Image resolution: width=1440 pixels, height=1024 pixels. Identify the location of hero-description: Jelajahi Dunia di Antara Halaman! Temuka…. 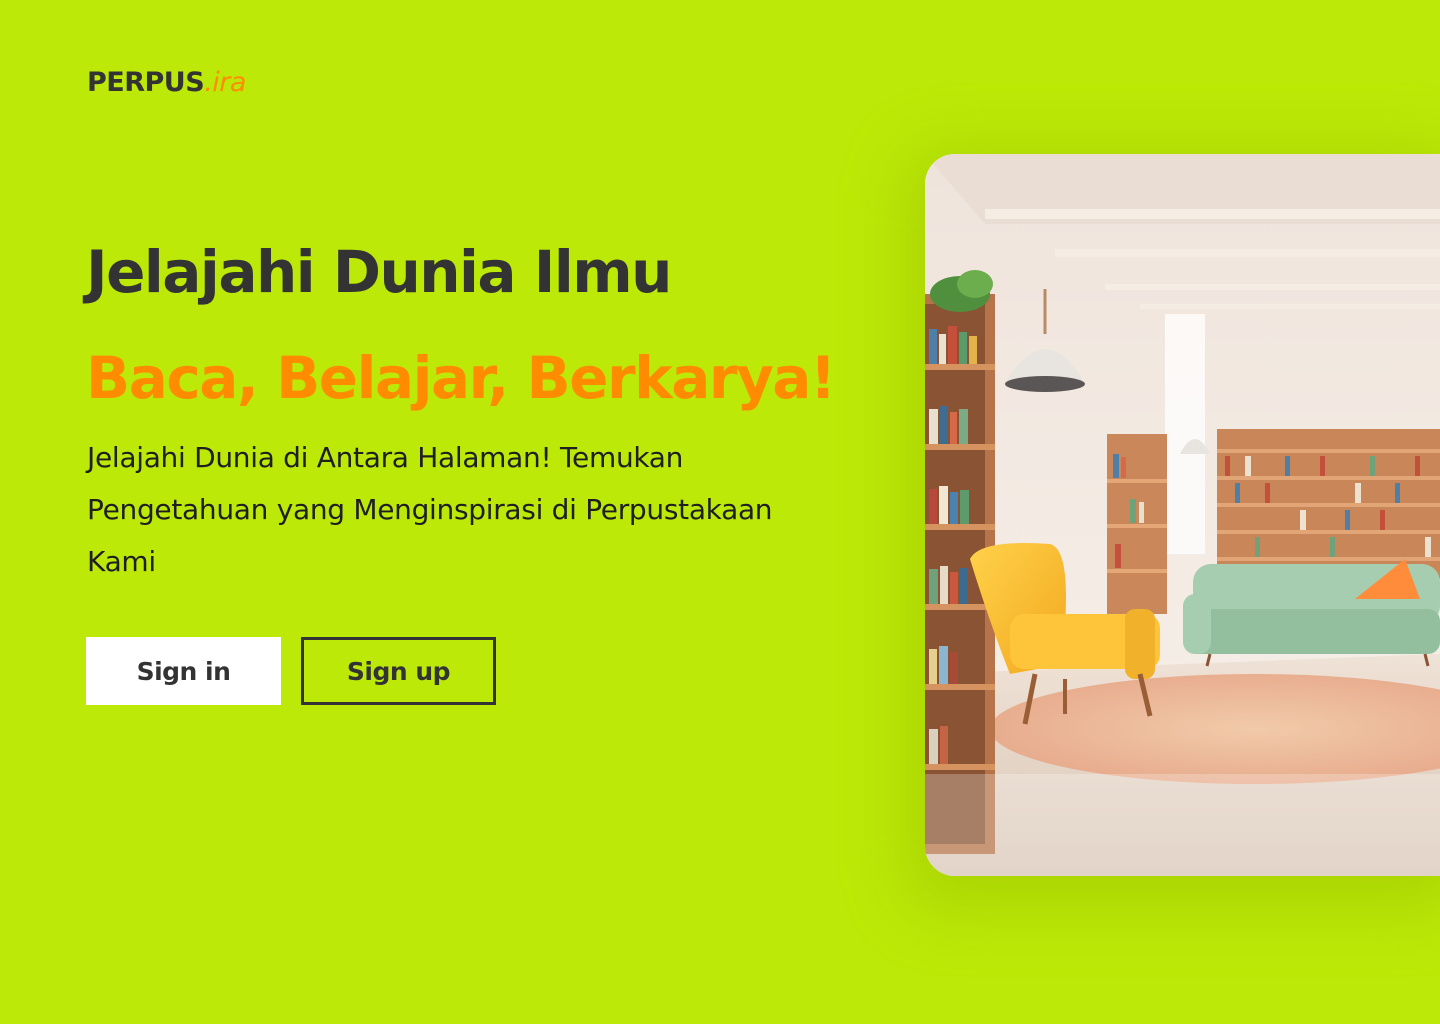
(430, 509).